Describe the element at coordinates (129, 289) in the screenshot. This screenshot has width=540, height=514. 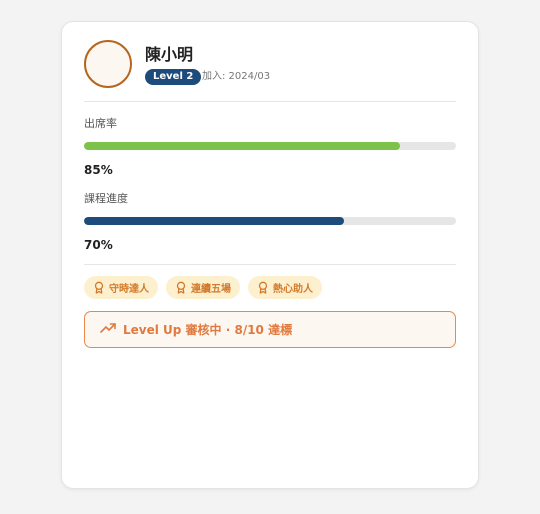
I see `badge-label: 守時達人` at that location.